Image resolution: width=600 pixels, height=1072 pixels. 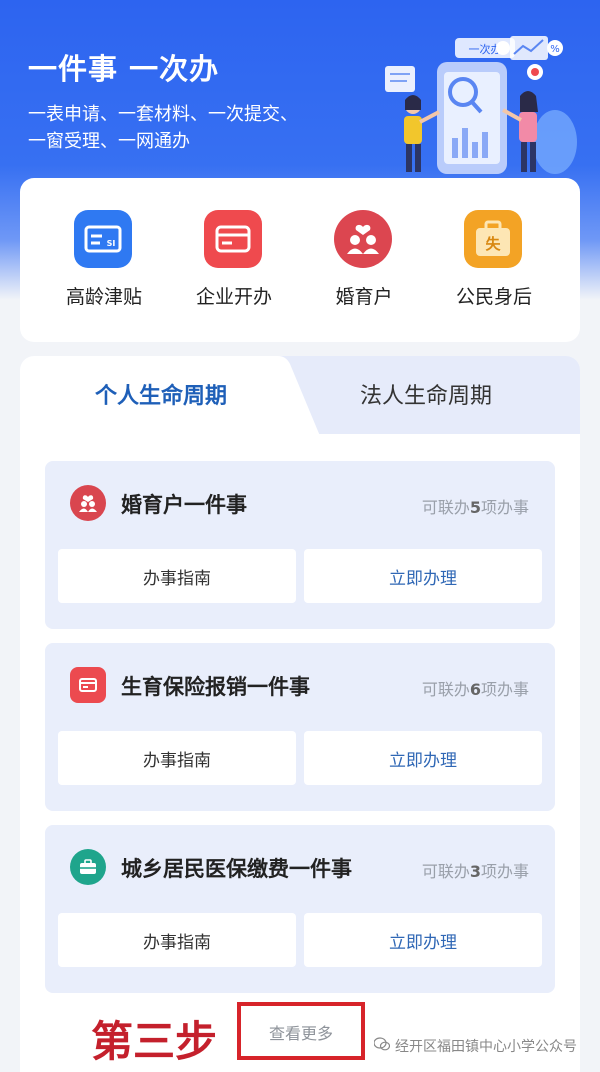 I want to click on quick-service-marriage-birth-household: 婚育户, so click(x=364, y=265).